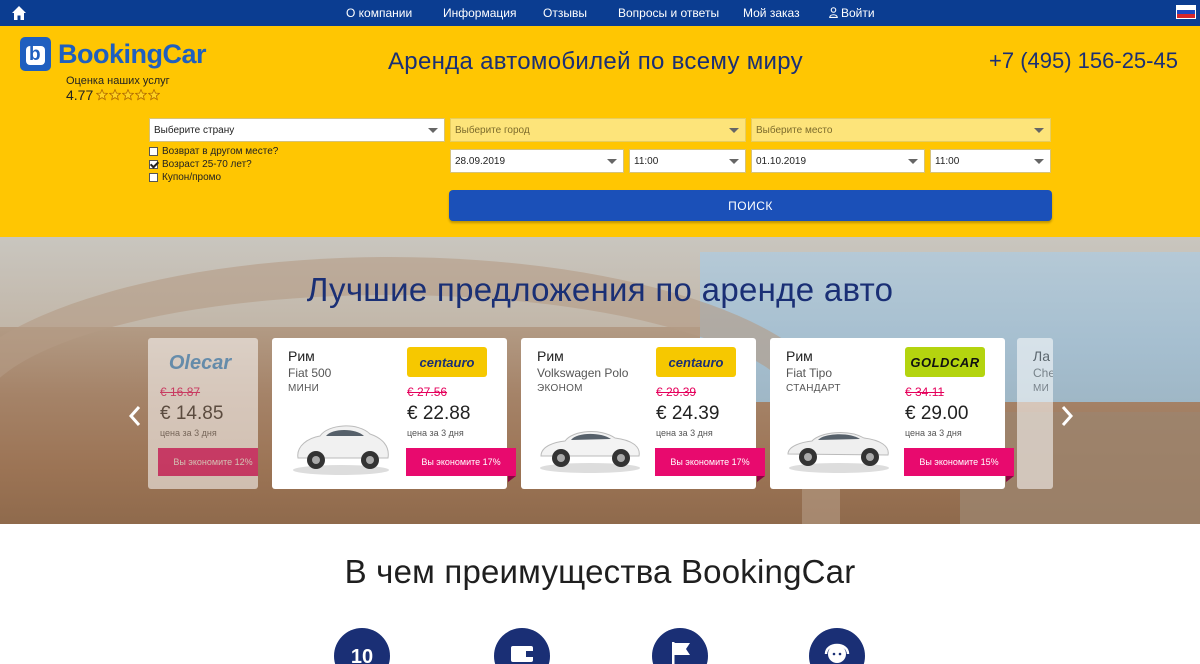 The image size is (1200, 664). What do you see at coordinates (565, 13) in the screenshot?
I see `nav-item-reviews: Отзывы` at bounding box center [565, 13].